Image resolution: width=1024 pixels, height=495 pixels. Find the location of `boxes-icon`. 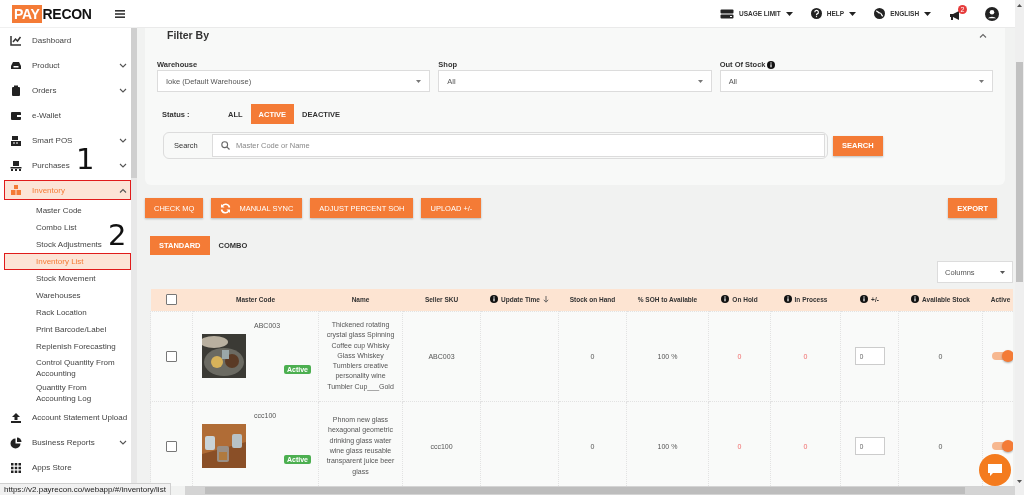

boxes-icon is located at coordinates (16, 190).